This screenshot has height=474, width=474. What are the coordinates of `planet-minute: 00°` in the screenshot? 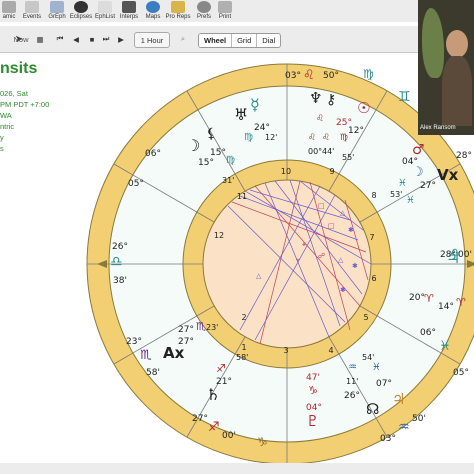 It's located at (315, 151).